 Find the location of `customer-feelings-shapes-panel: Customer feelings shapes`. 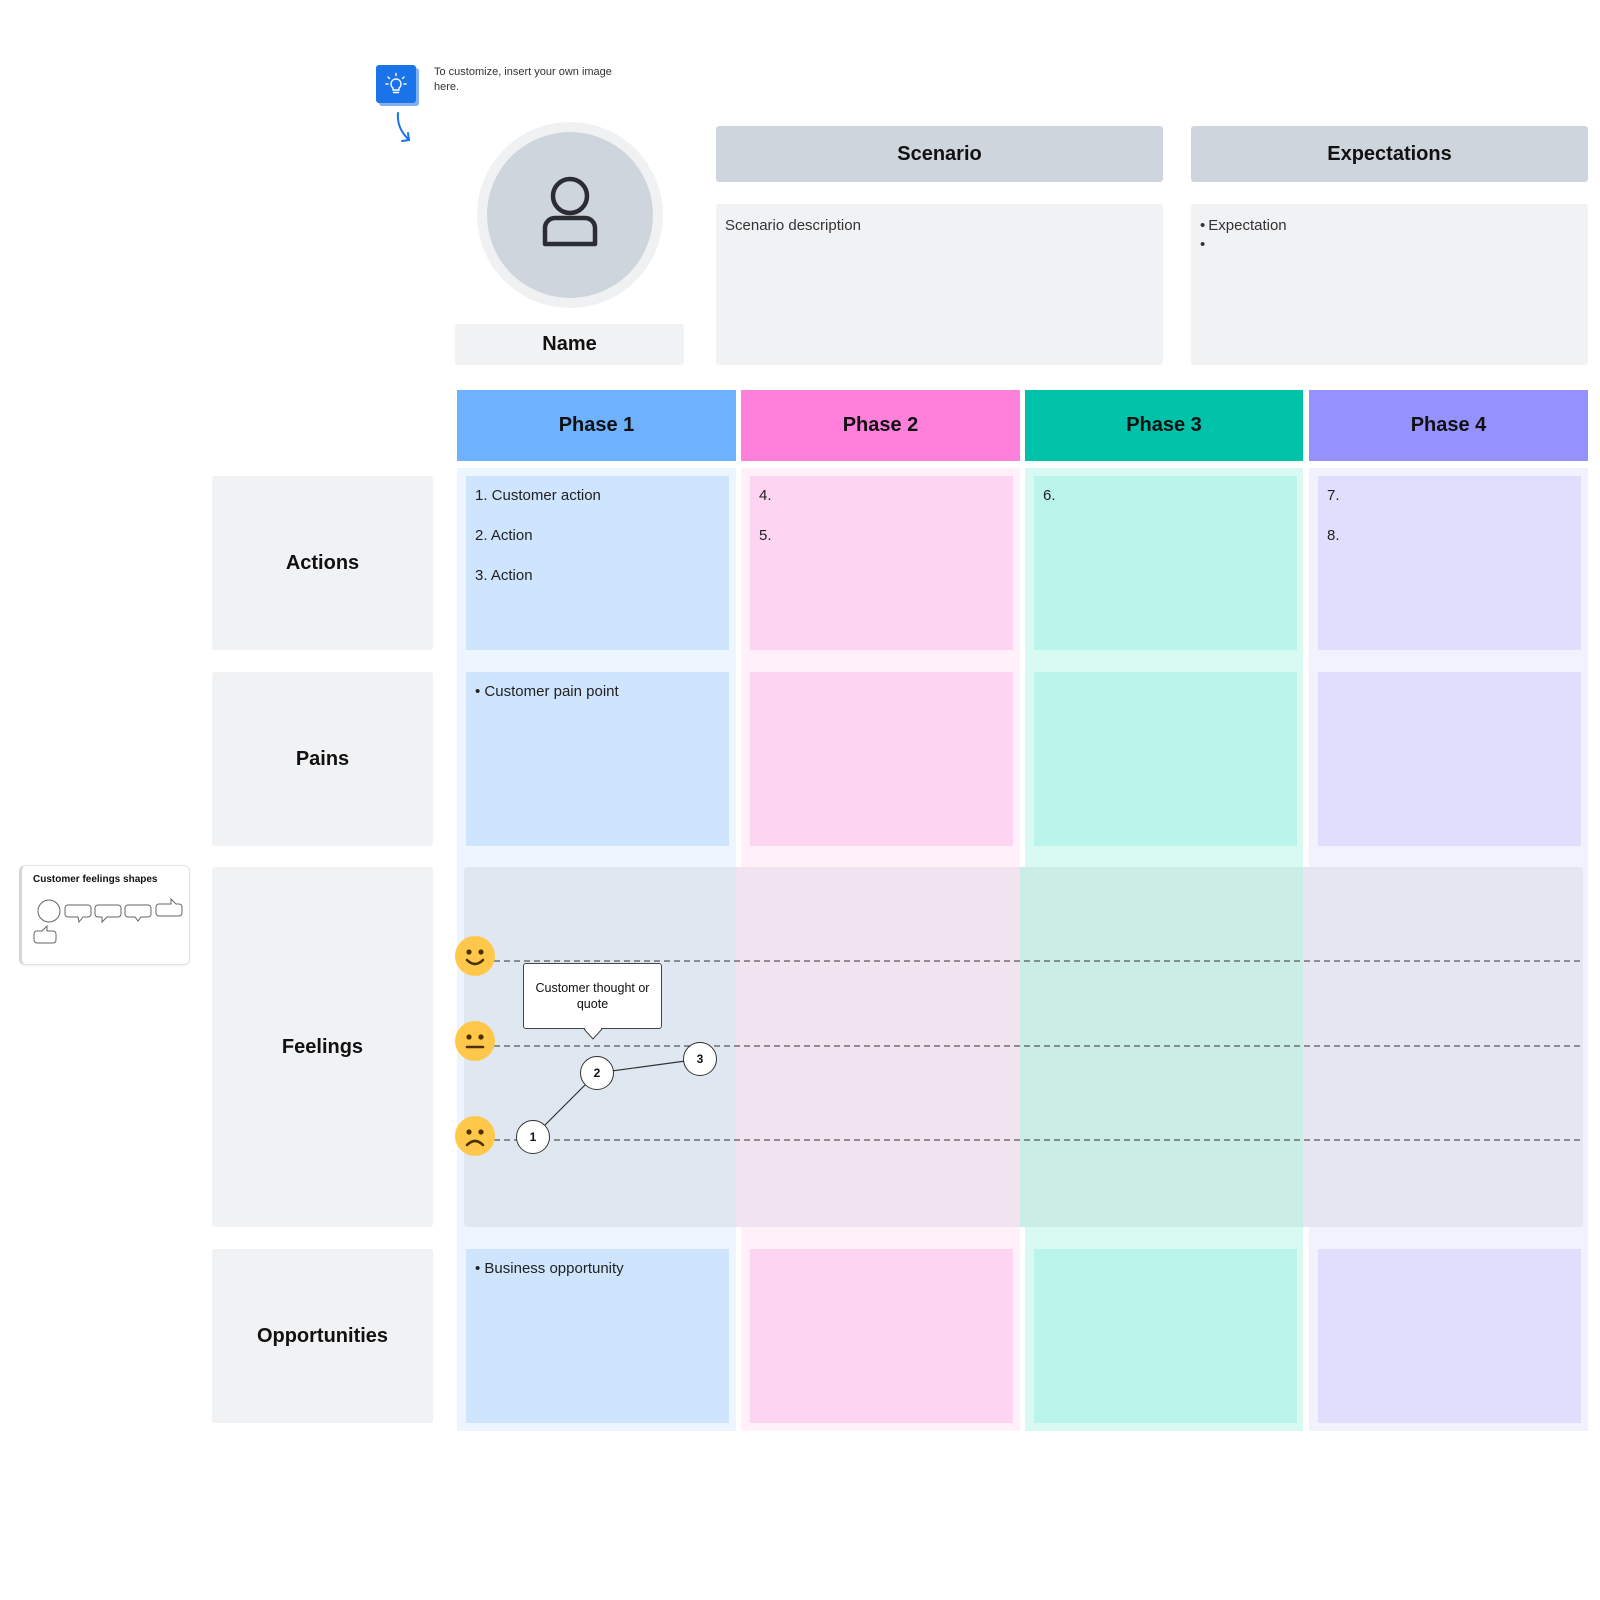

customer-feelings-shapes-panel: Customer feelings shapes is located at coordinates (104, 915).